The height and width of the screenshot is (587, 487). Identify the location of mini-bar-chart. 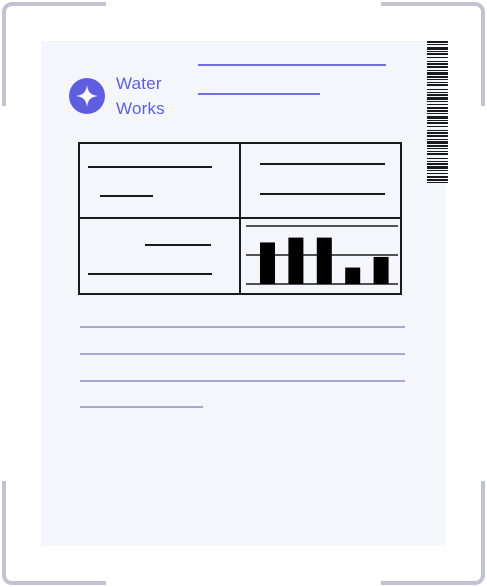
(322, 255).